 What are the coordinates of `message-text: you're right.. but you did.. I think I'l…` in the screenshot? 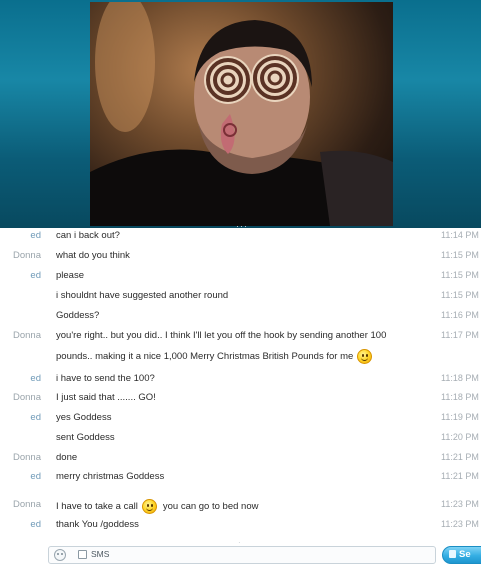 It's located at (221, 335).